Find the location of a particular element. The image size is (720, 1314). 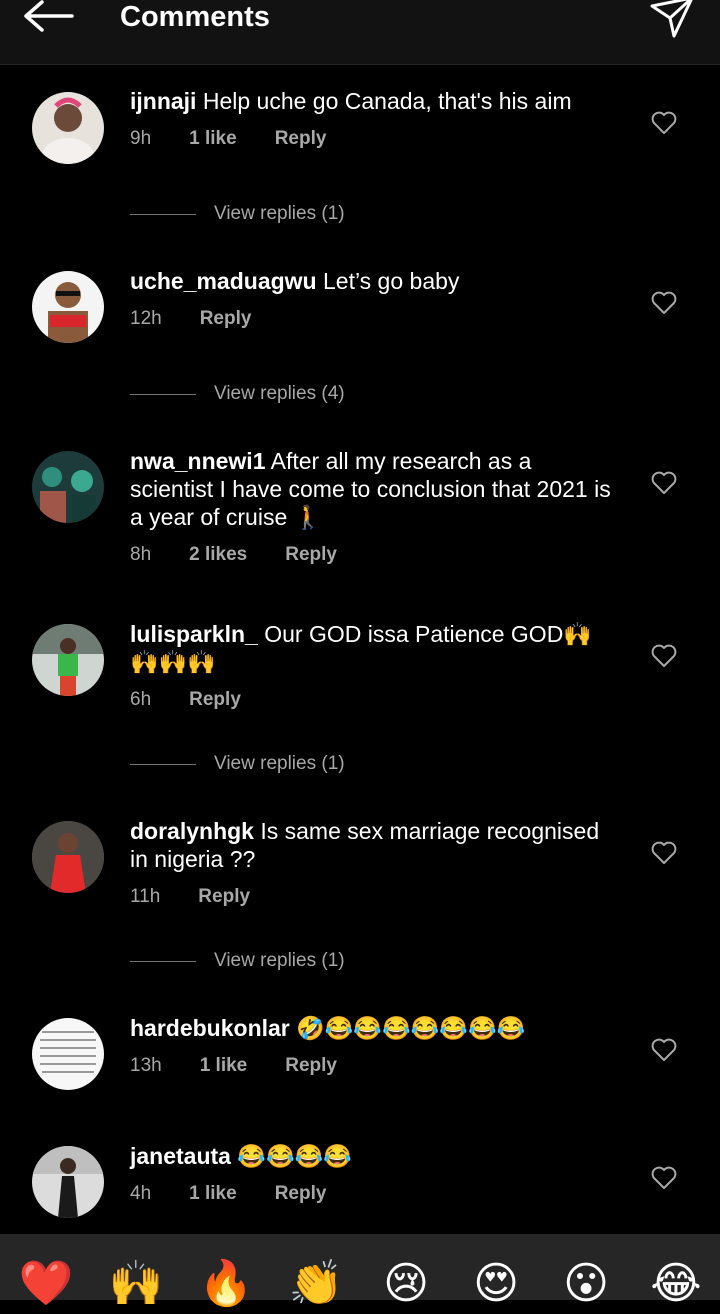

comment-meta: 9h 1 like Reply is located at coordinates (247, 139).